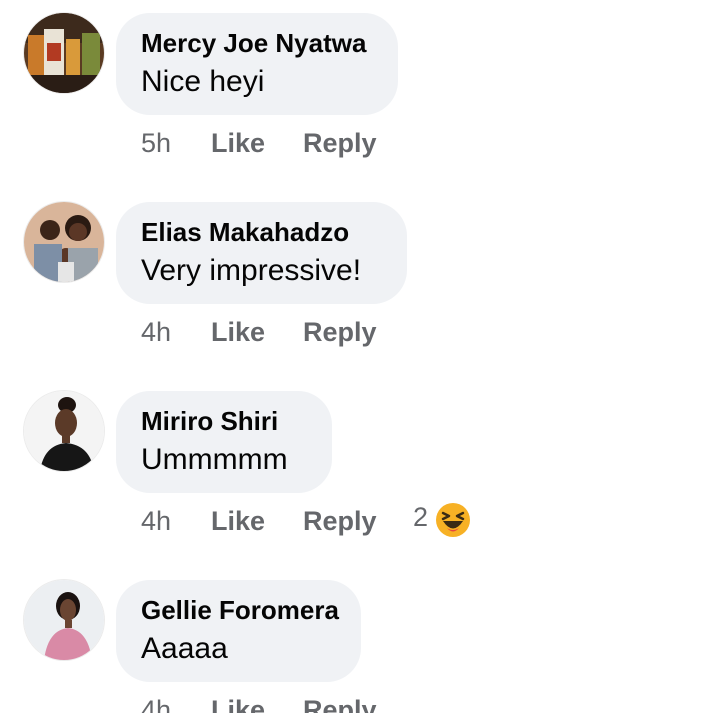 This screenshot has height=713, width=720. I want to click on comment-text: Aaaaa, so click(184, 648).